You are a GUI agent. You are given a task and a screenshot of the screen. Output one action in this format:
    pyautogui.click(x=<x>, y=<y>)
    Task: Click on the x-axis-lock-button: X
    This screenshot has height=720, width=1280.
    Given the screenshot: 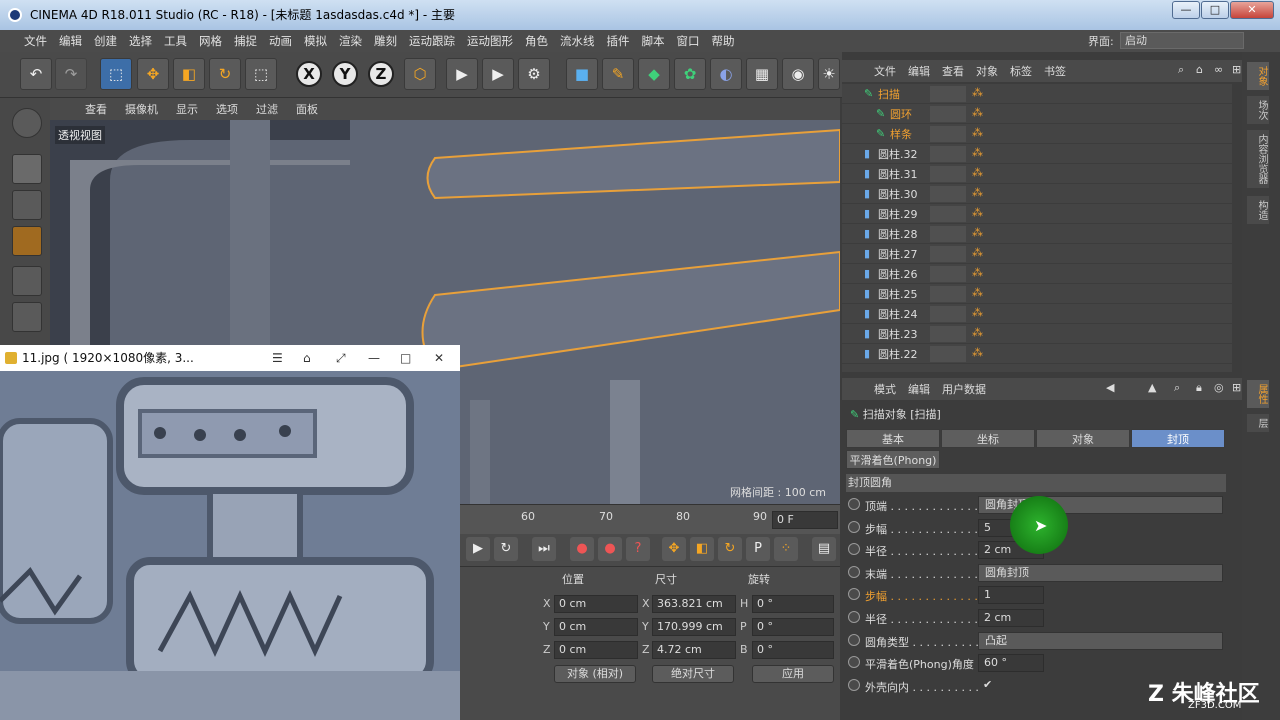 What is the action you would take?
    pyautogui.click(x=309, y=74)
    